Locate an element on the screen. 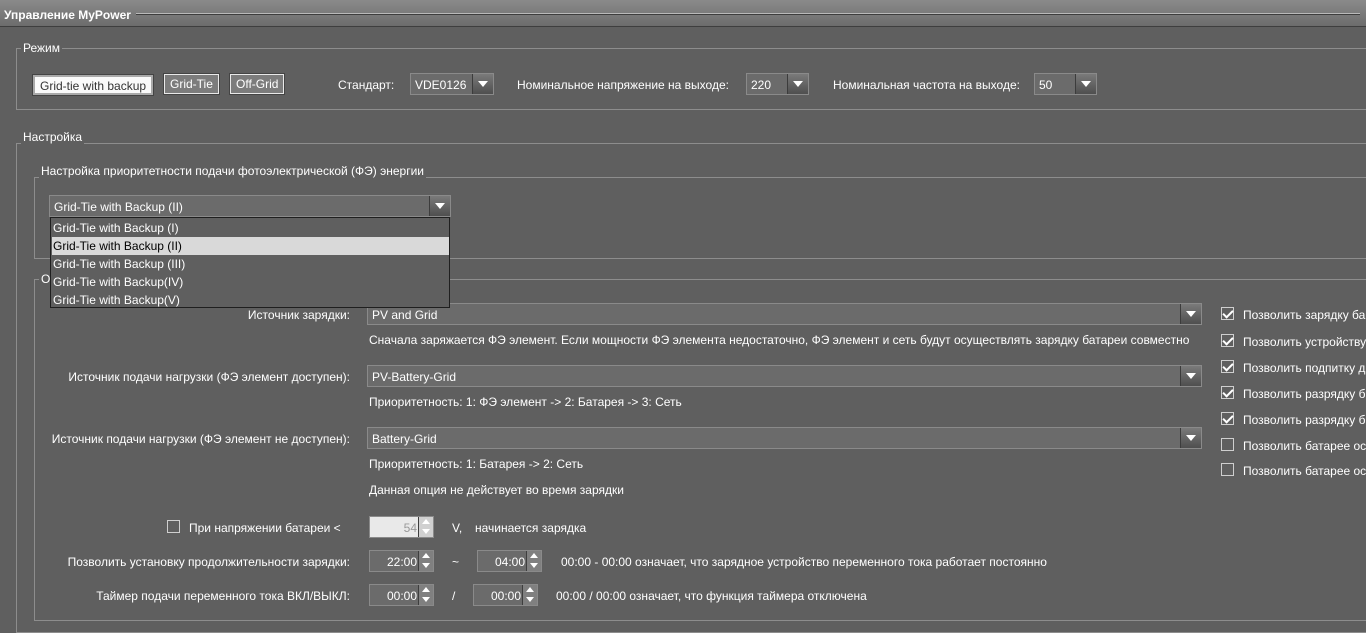 This screenshot has height=633, width=1366. grid-tie-backup-button: Grid-tie with backup is located at coordinates (93, 85).